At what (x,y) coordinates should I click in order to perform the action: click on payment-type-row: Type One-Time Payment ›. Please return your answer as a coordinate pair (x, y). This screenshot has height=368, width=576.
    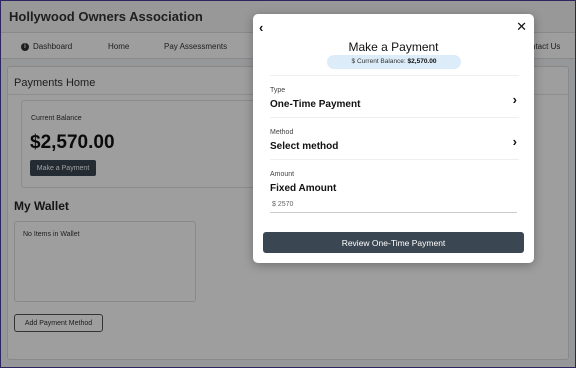
    Looking at the image, I should click on (394, 96).